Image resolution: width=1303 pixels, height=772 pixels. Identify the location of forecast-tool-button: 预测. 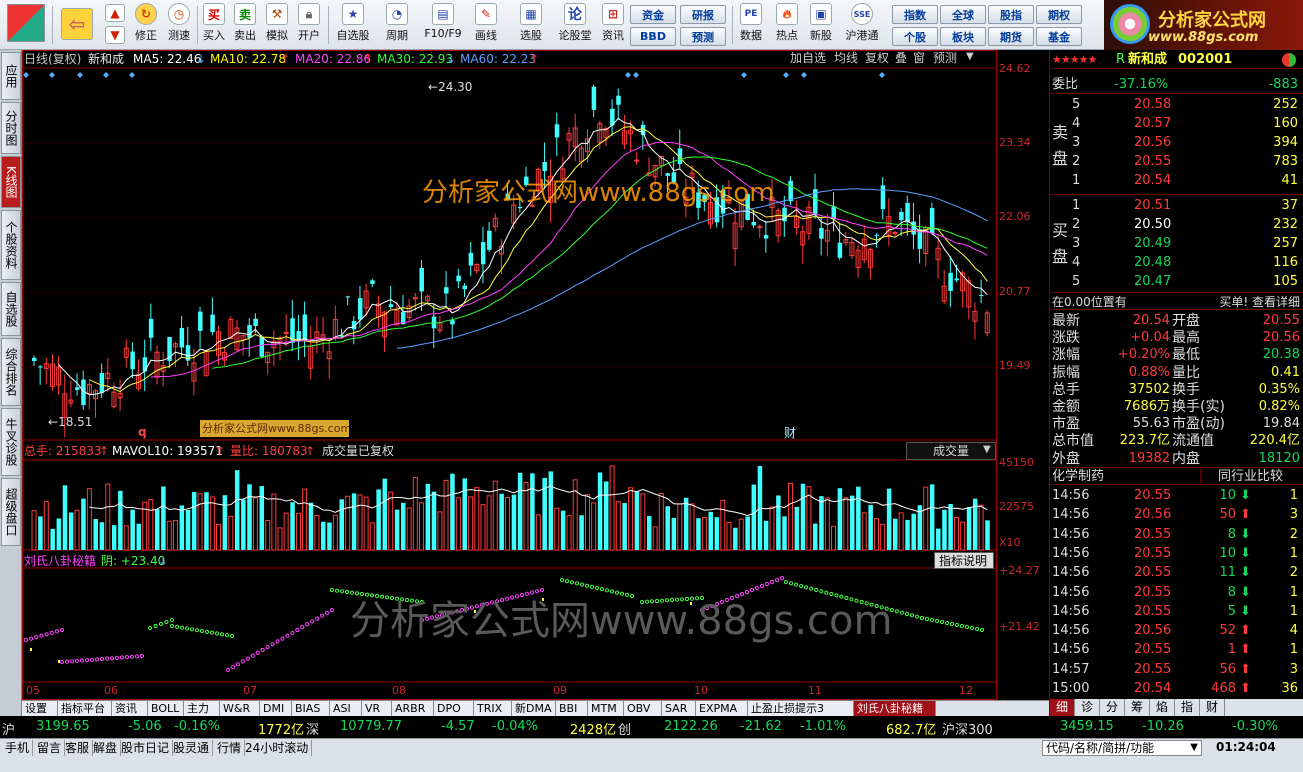
(945, 58).